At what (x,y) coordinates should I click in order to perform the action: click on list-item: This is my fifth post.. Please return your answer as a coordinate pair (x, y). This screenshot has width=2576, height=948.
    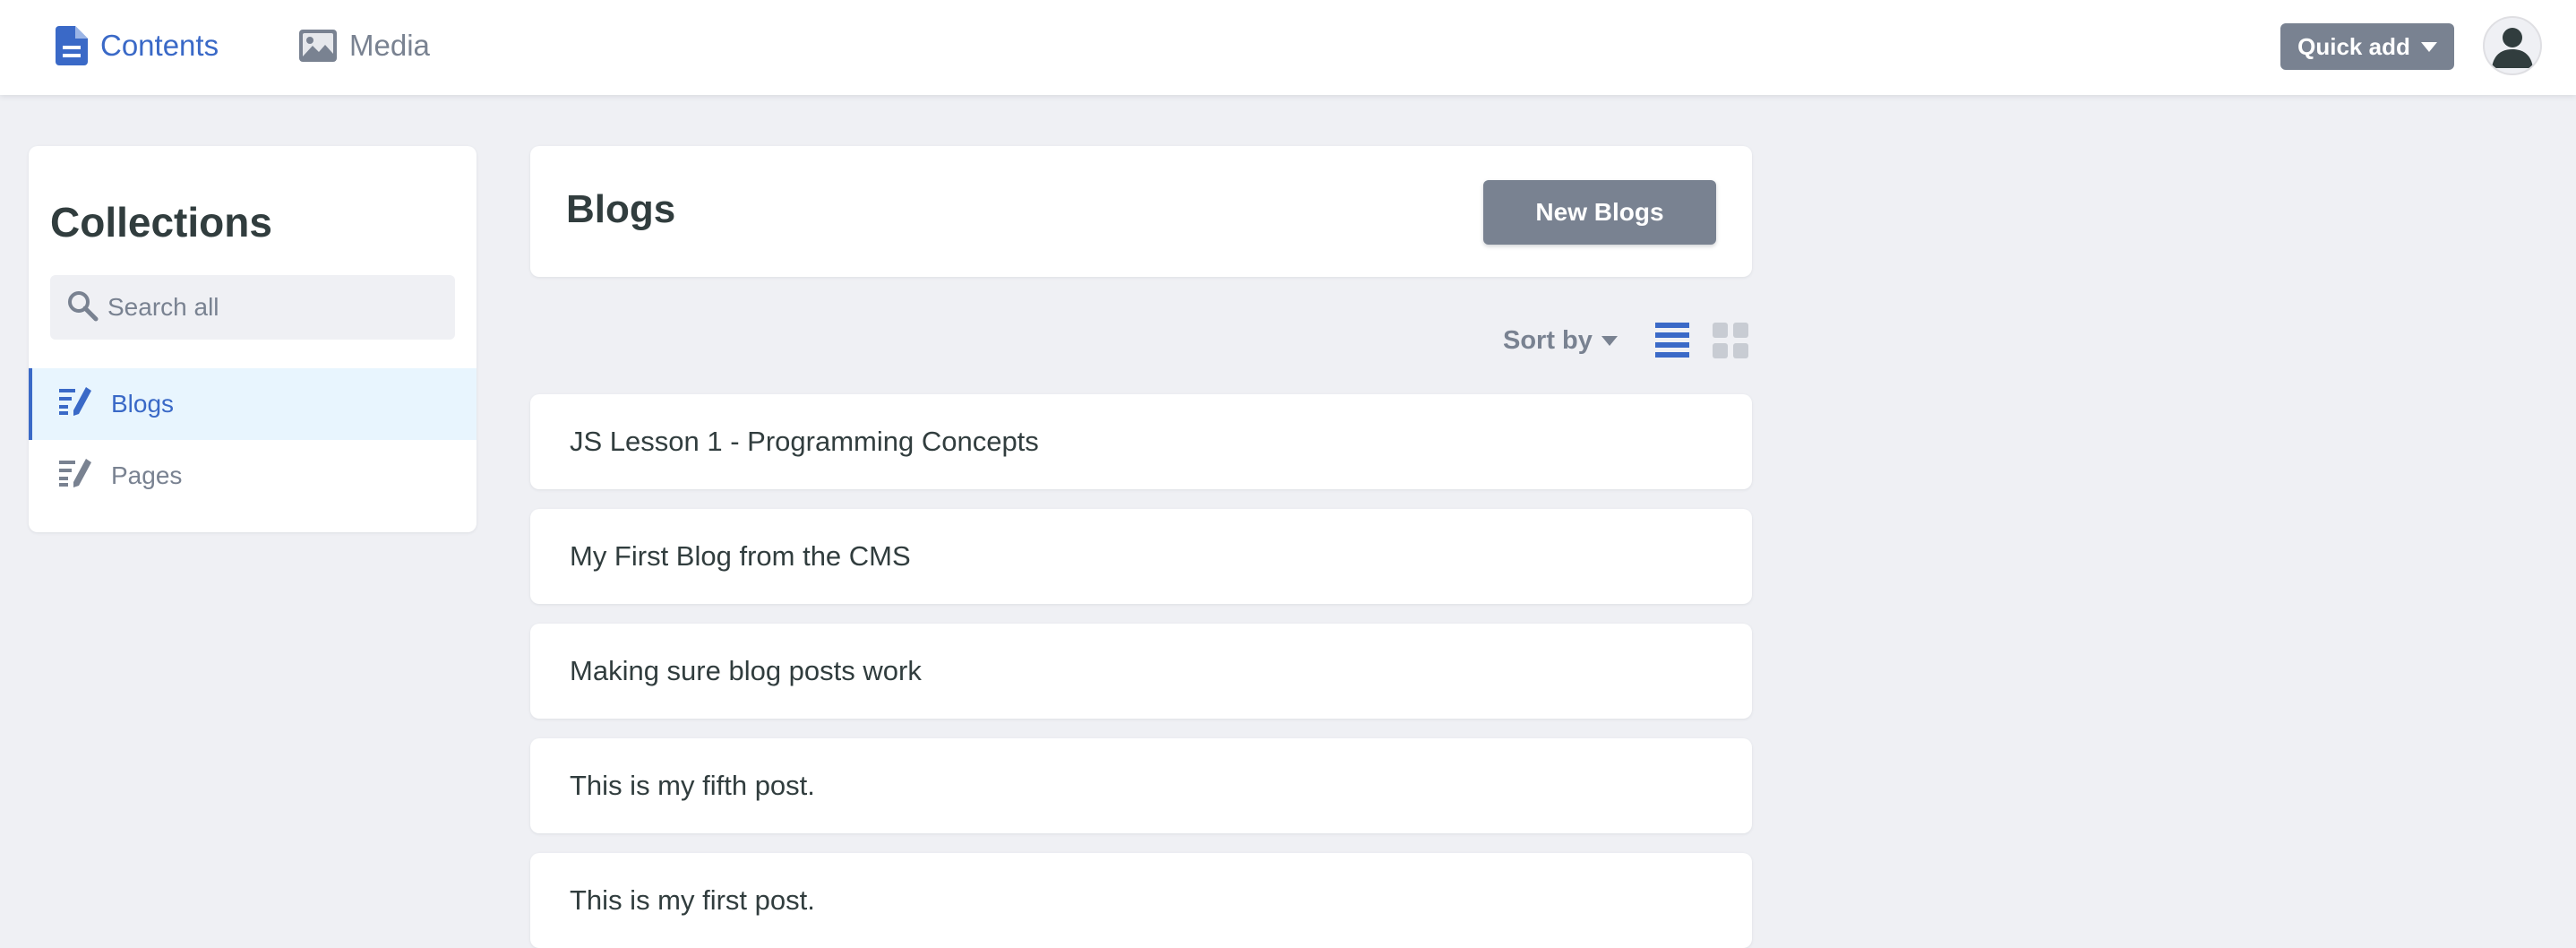
    Looking at the image, I should click on (1141, 785).